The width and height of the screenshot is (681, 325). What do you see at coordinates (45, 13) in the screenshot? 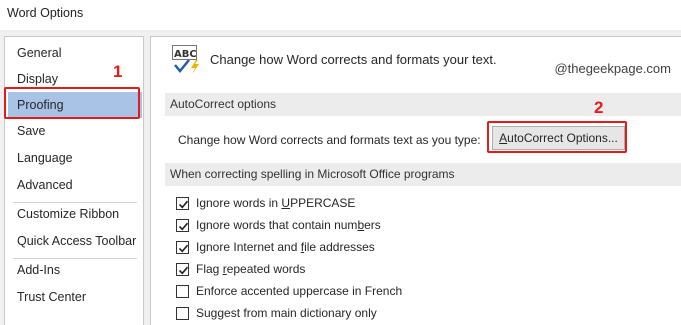
I see `window-title: Word Options` at bounding box center [45, 13].